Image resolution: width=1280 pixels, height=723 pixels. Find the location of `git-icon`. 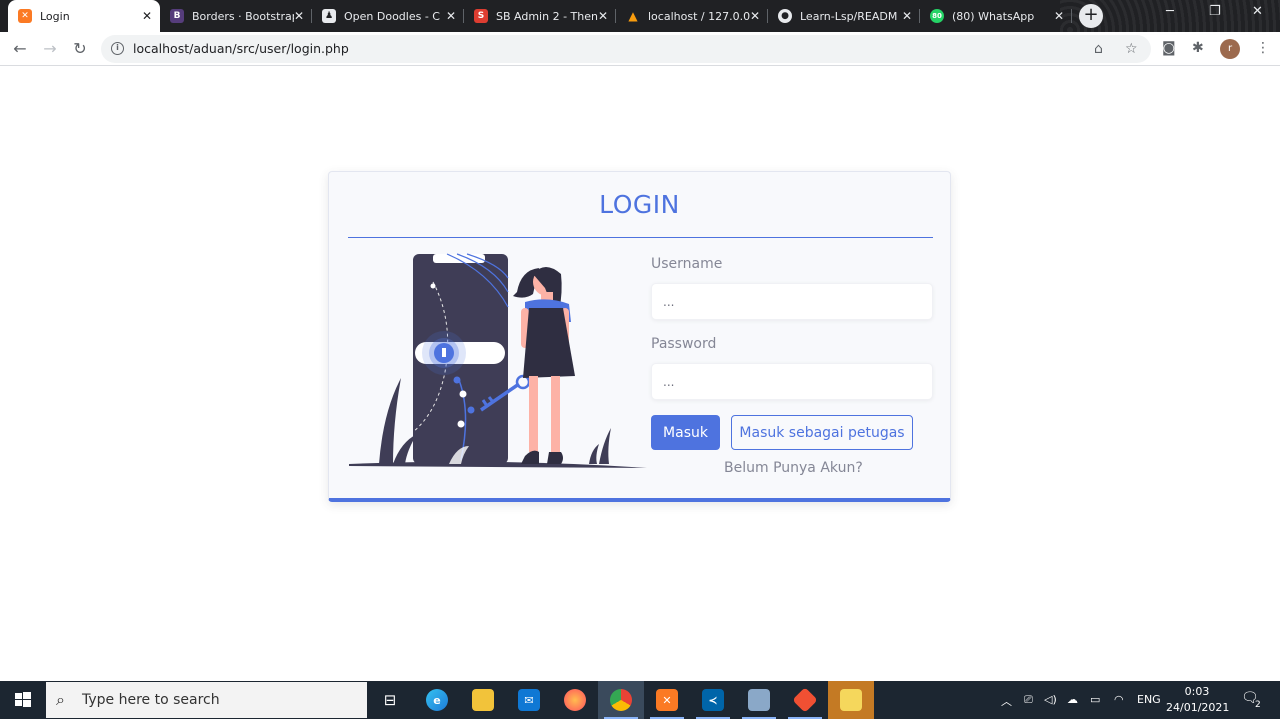

git-icon is located at coordinates (805, 700).